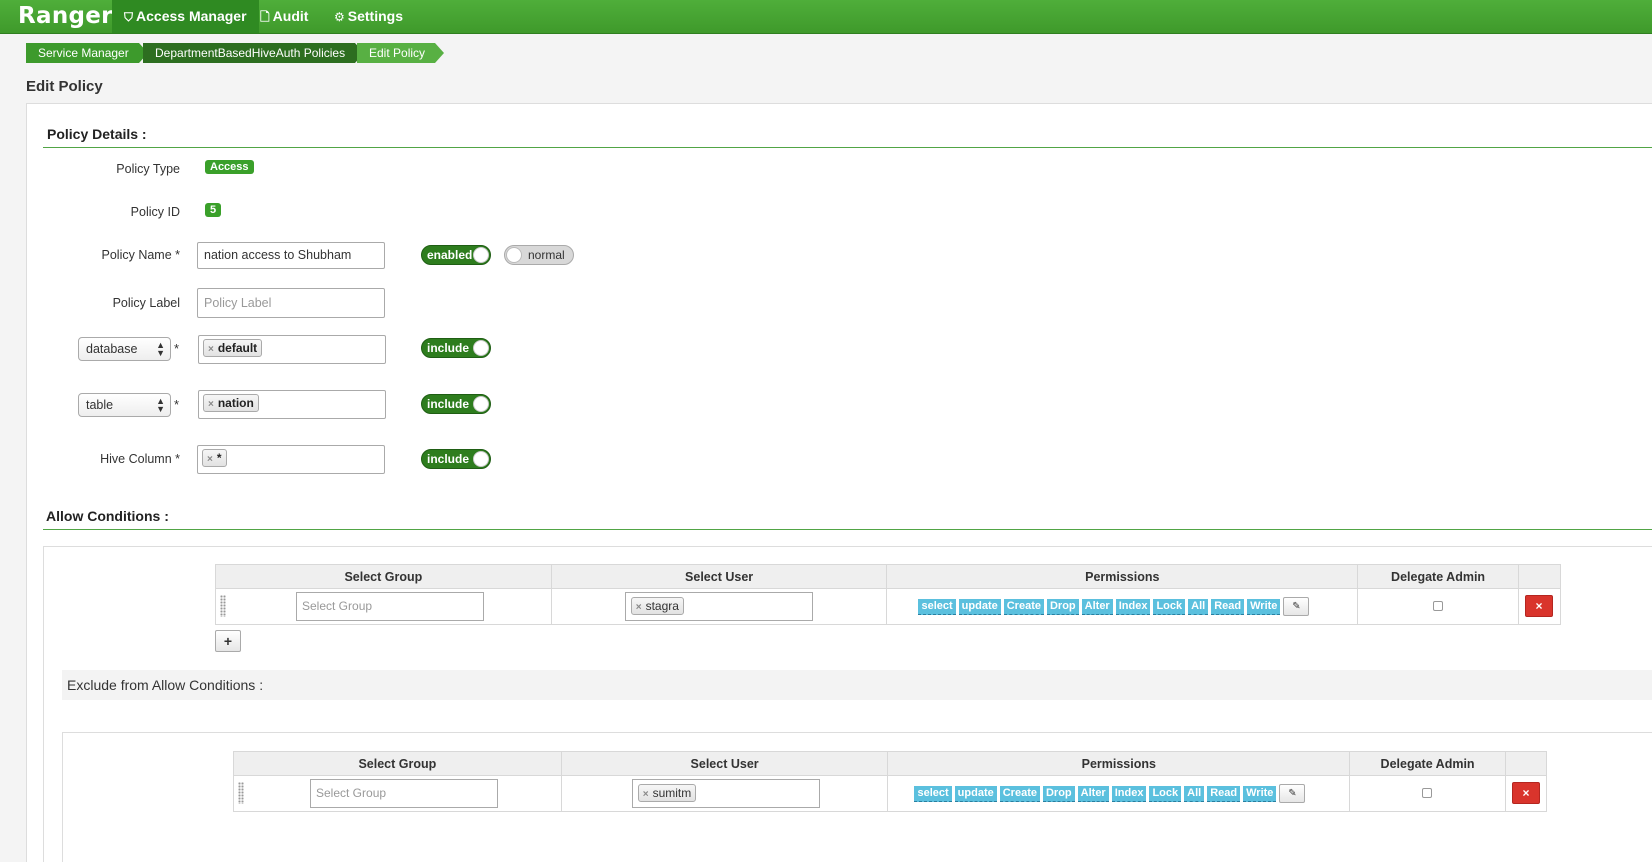  I want to click on database-tag: × default, so click(233, 348).